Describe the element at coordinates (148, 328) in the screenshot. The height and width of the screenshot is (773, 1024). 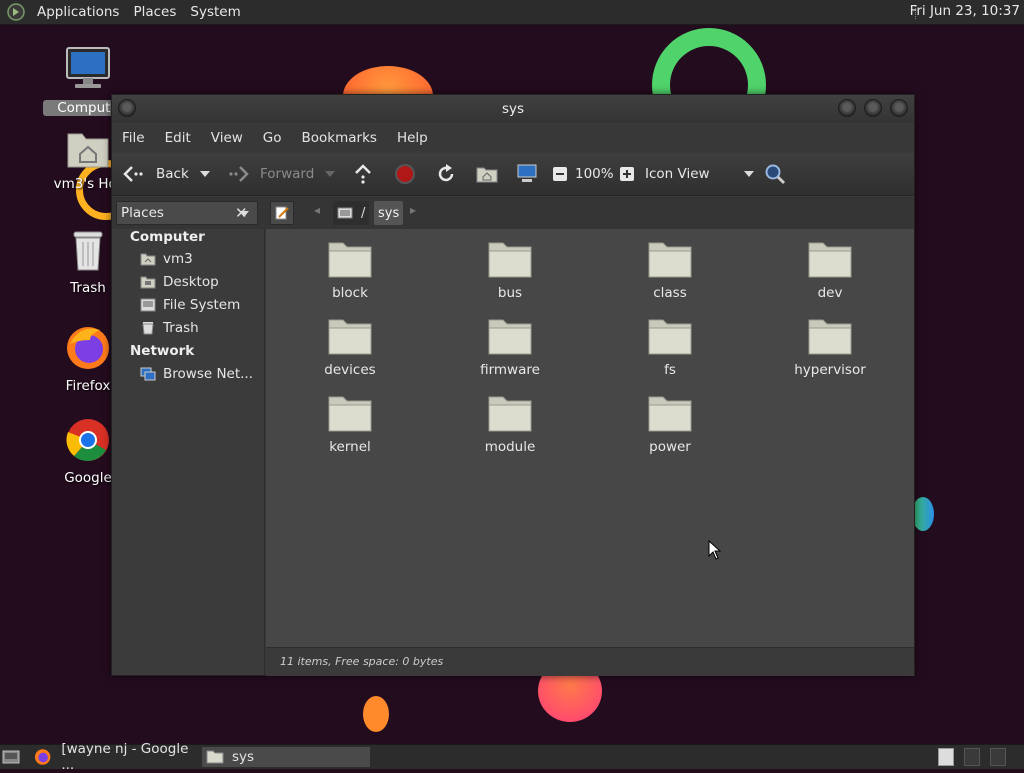
I see `trash-icon` at that location.